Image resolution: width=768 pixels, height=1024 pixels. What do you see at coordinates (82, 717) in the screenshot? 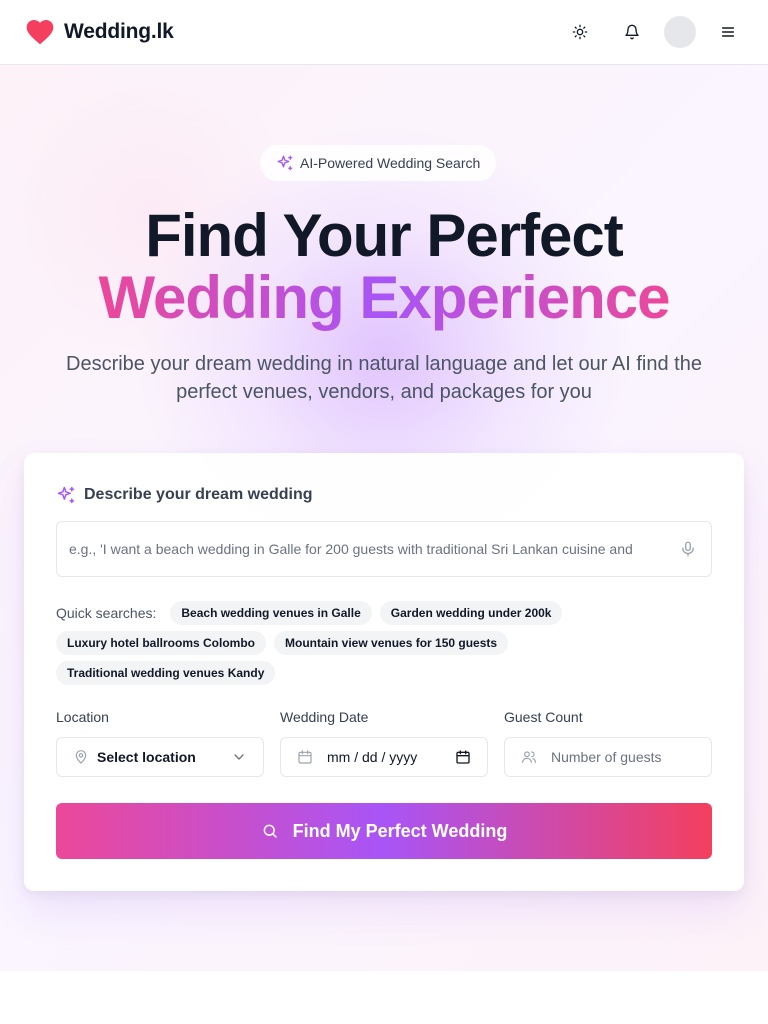
I see `location-label: Location` at bounding box center [82, 717].